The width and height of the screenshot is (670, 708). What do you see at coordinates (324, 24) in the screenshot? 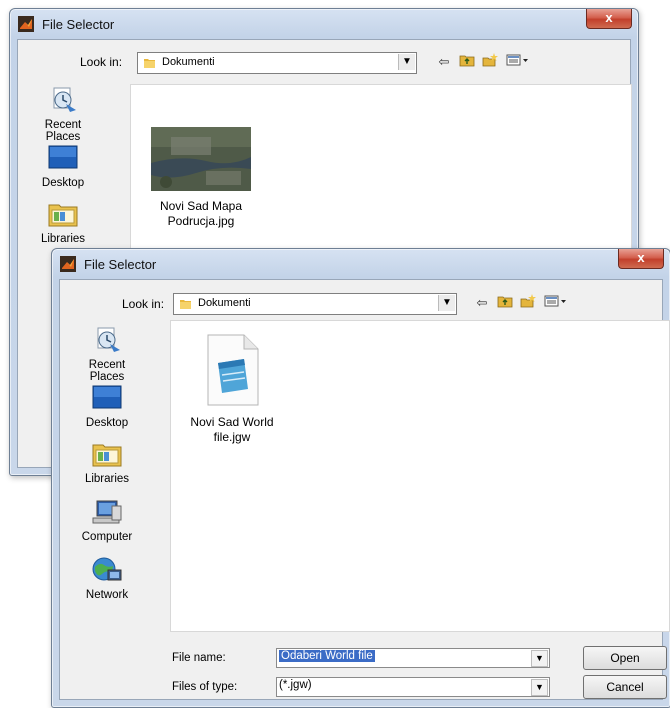
I see `back-title-bar: File Selector x` at bounding box center [324, 24].